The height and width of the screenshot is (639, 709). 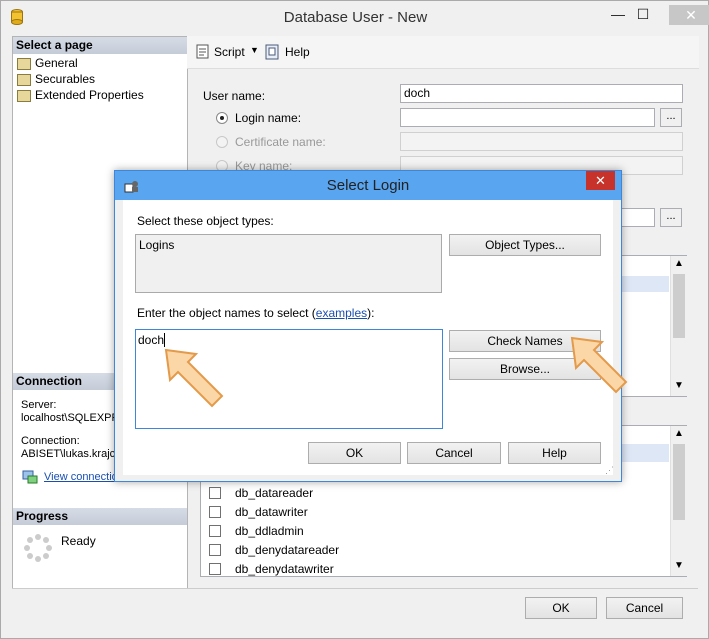 What do you see at coordinates (56, 79) in the screenshot?
I see `page-item-securables: Securables` at bounding box center [56, 79].